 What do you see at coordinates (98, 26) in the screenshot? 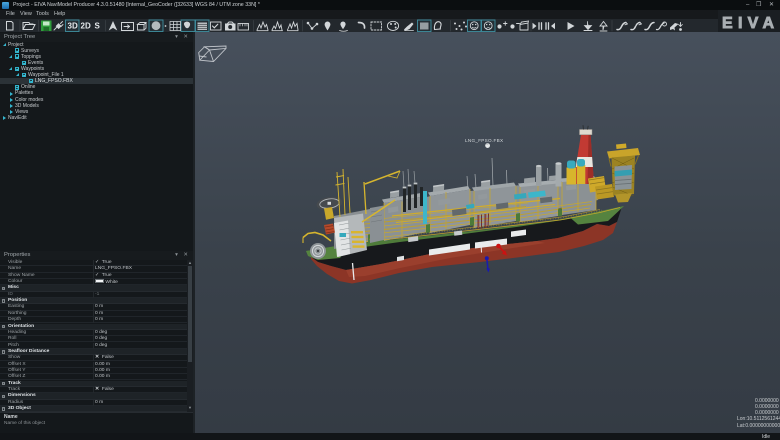
I see `svg-text: S` at bounding box center [98, 26].